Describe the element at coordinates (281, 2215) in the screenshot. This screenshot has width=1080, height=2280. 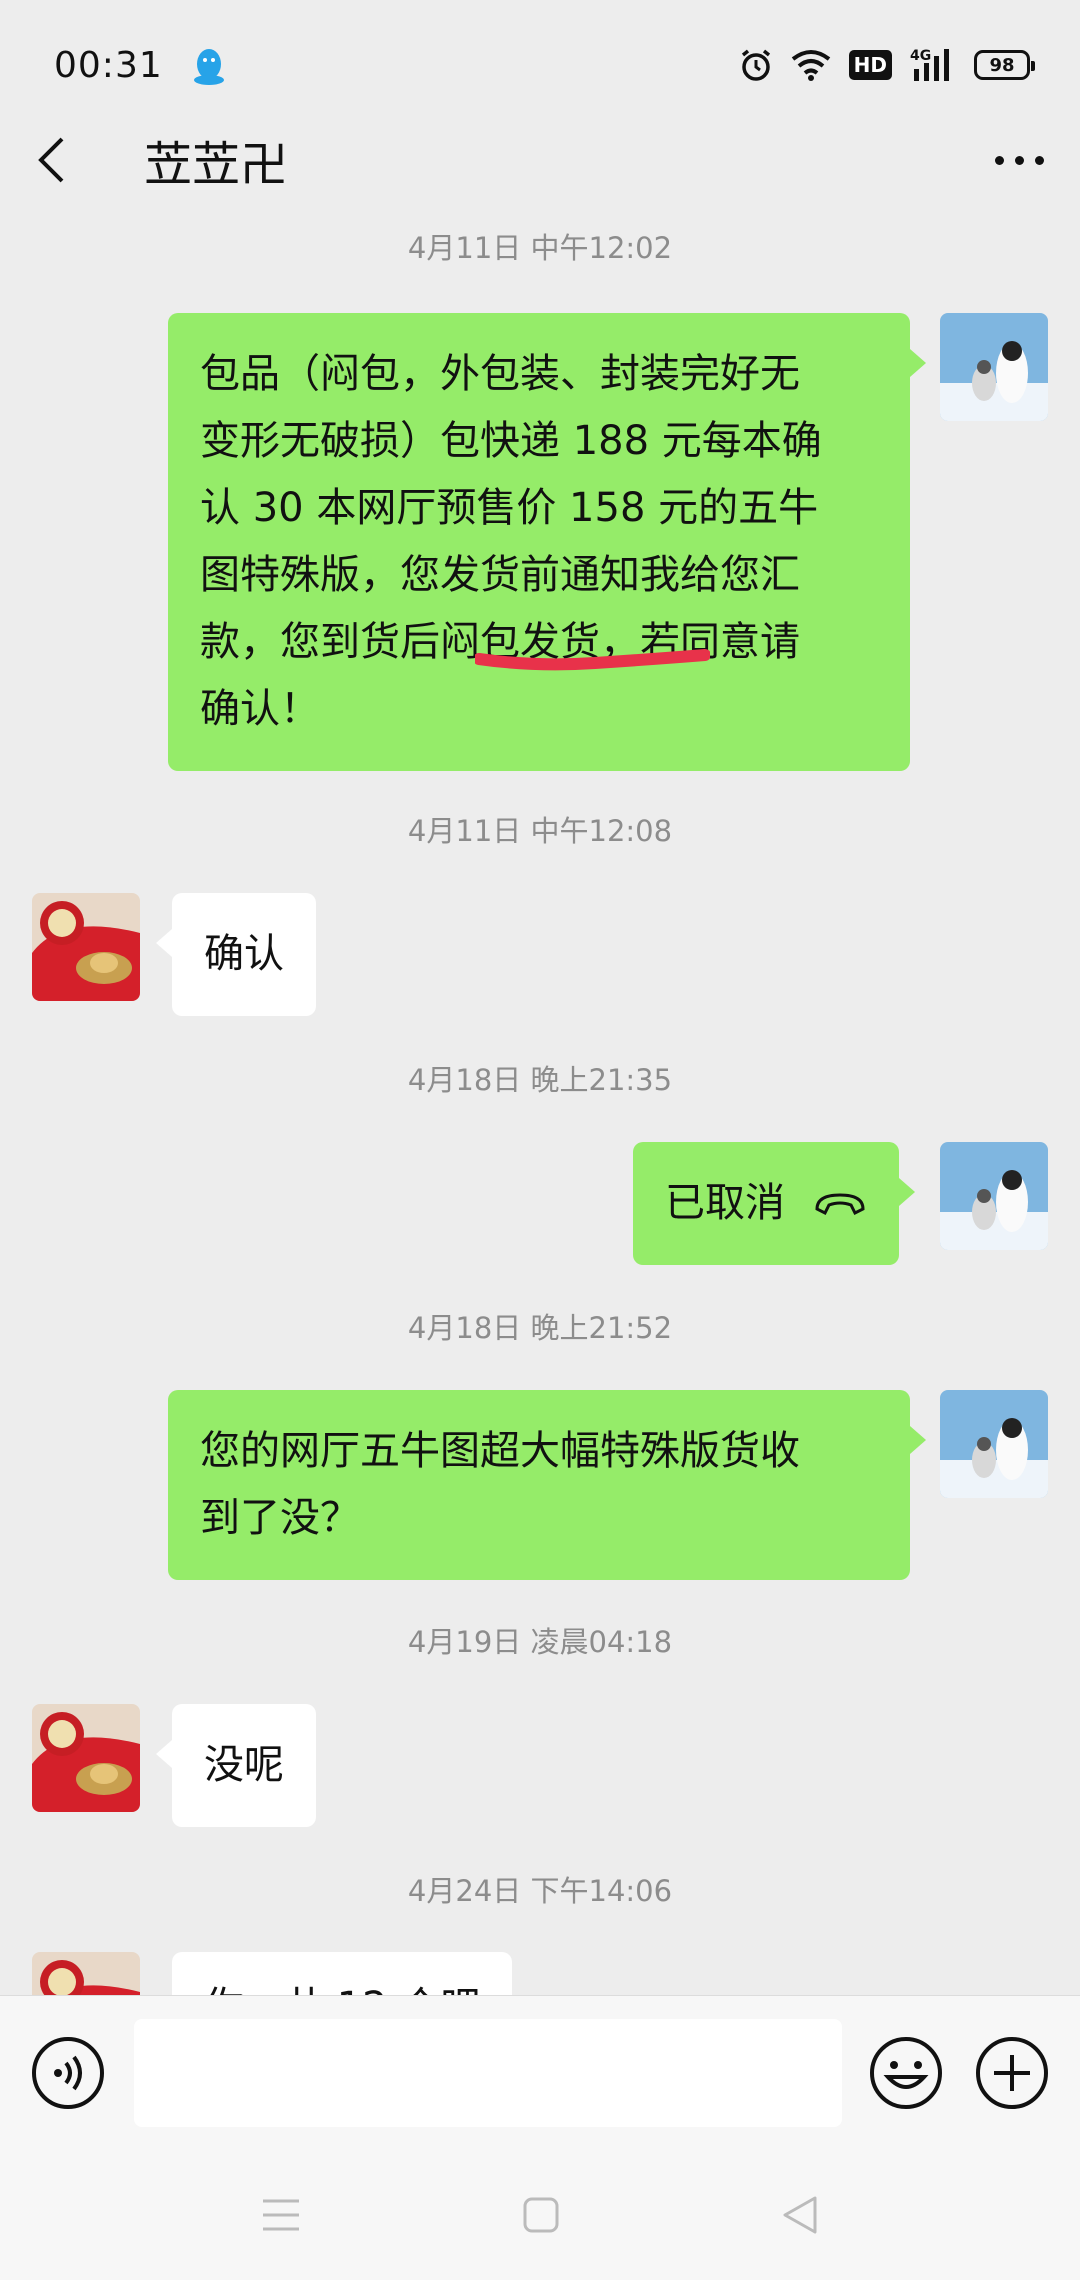
I see `menu-icon` at that location.